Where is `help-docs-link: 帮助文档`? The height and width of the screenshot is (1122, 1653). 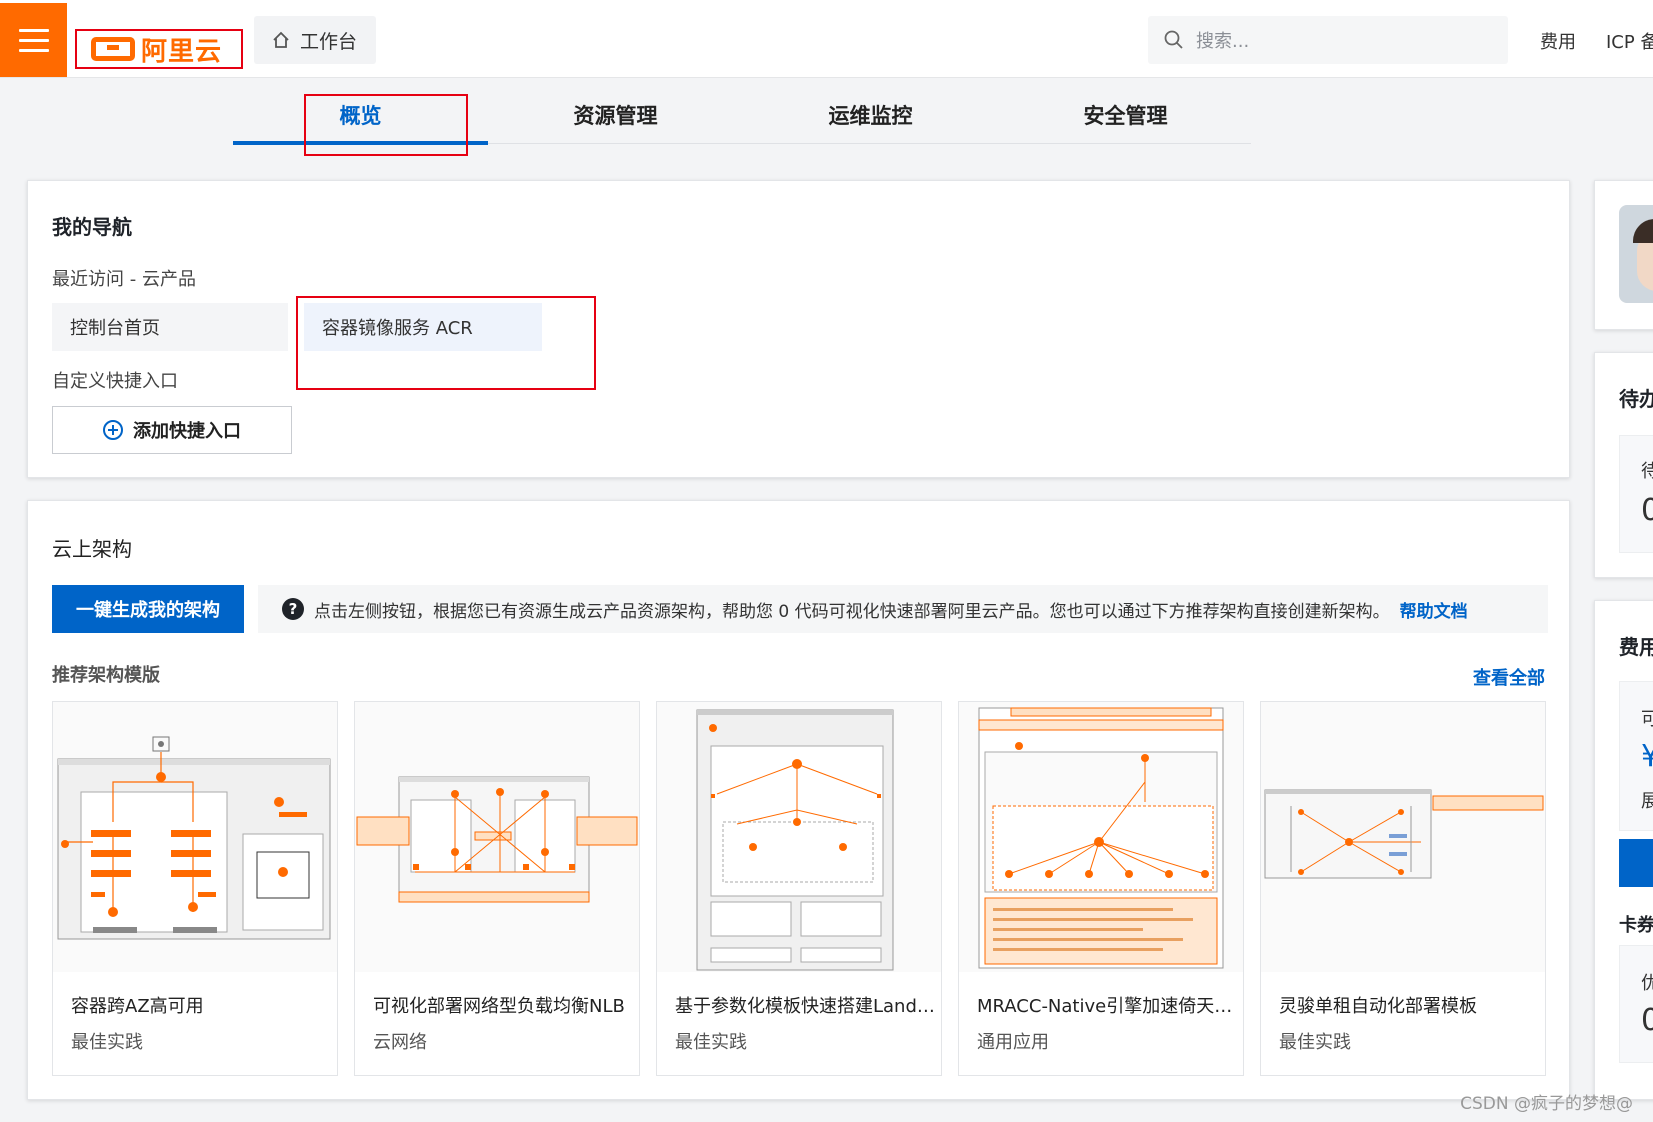
help-docs-link: 帮助文档 is located at coordinates (1434, 609).